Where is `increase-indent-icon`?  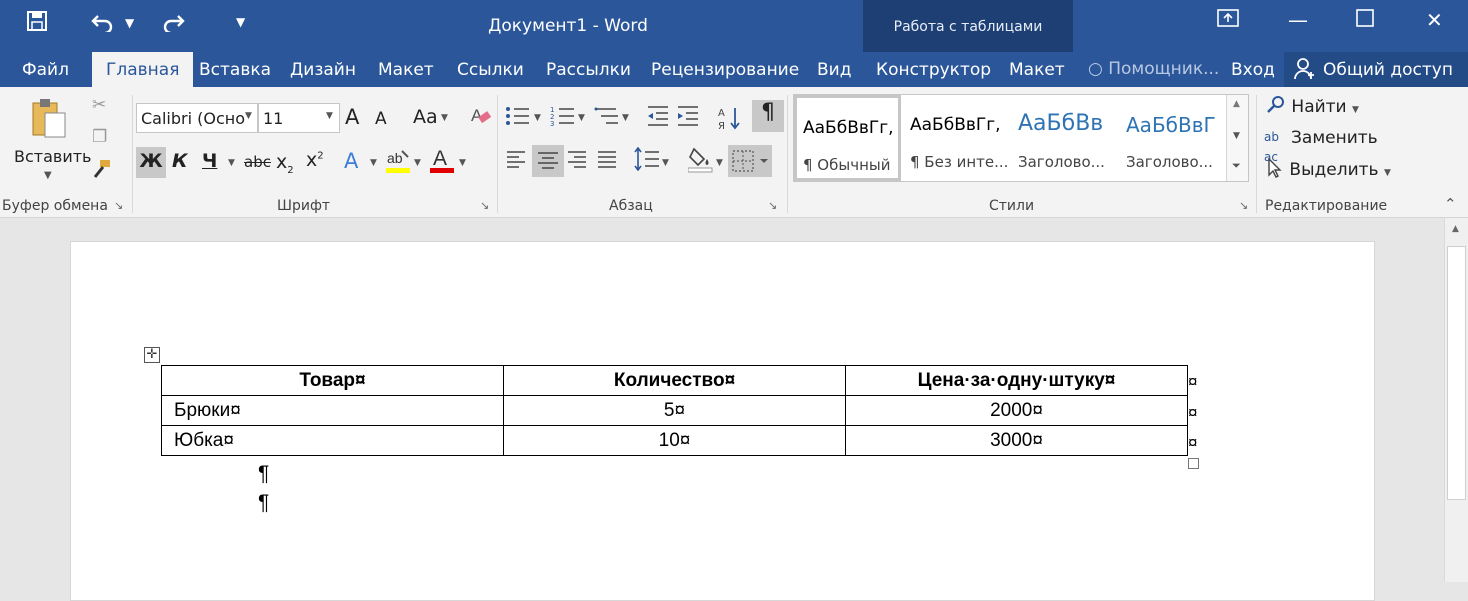
increase-indent-icon is located at coordinates (688, 118).